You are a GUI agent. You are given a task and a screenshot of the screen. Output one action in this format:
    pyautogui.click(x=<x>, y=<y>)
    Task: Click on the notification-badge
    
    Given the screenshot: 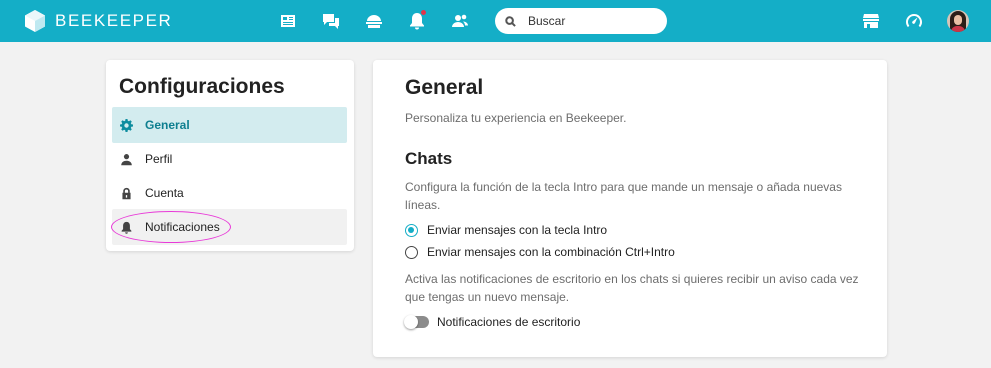 What is the action you would take?
    pyautogui.click(x=423, y=12)
    